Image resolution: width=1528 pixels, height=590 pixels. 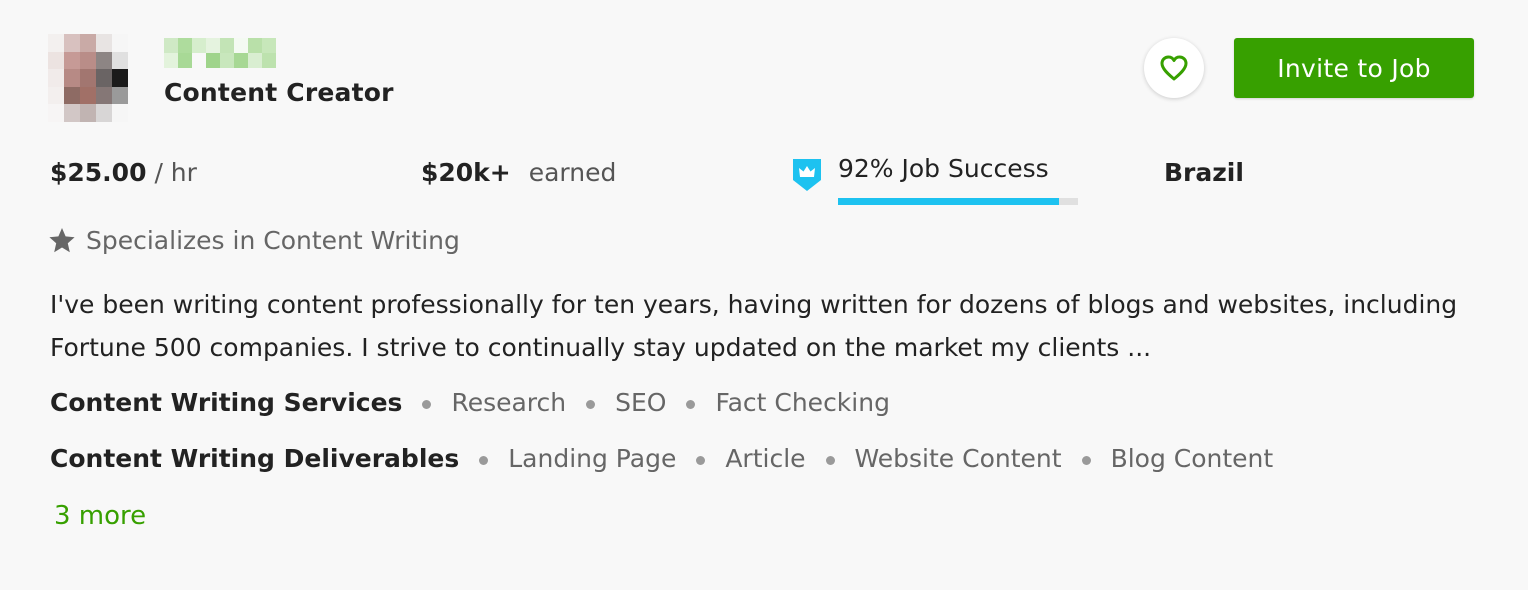 I want to click on freelancer-title: Content Creator, so click(x=279, y=92).